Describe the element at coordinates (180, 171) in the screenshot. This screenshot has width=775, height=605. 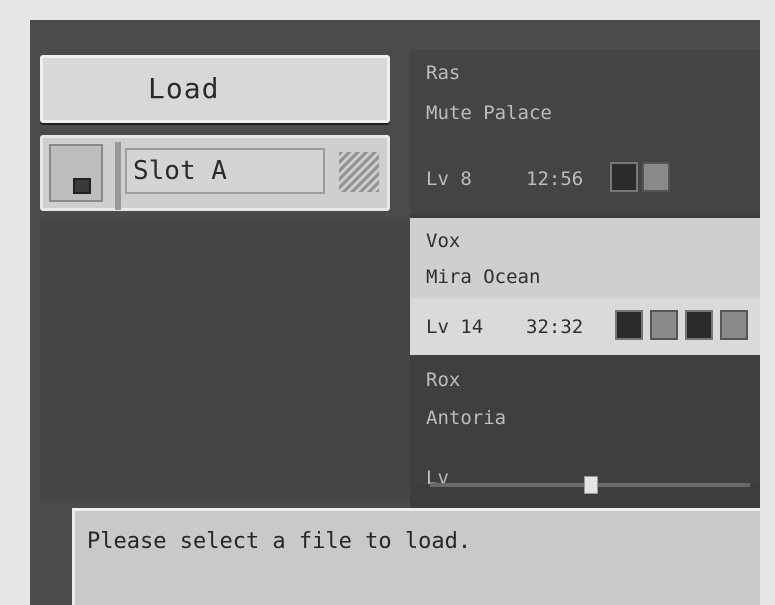
I see `slot-label: Slot A` at that location.